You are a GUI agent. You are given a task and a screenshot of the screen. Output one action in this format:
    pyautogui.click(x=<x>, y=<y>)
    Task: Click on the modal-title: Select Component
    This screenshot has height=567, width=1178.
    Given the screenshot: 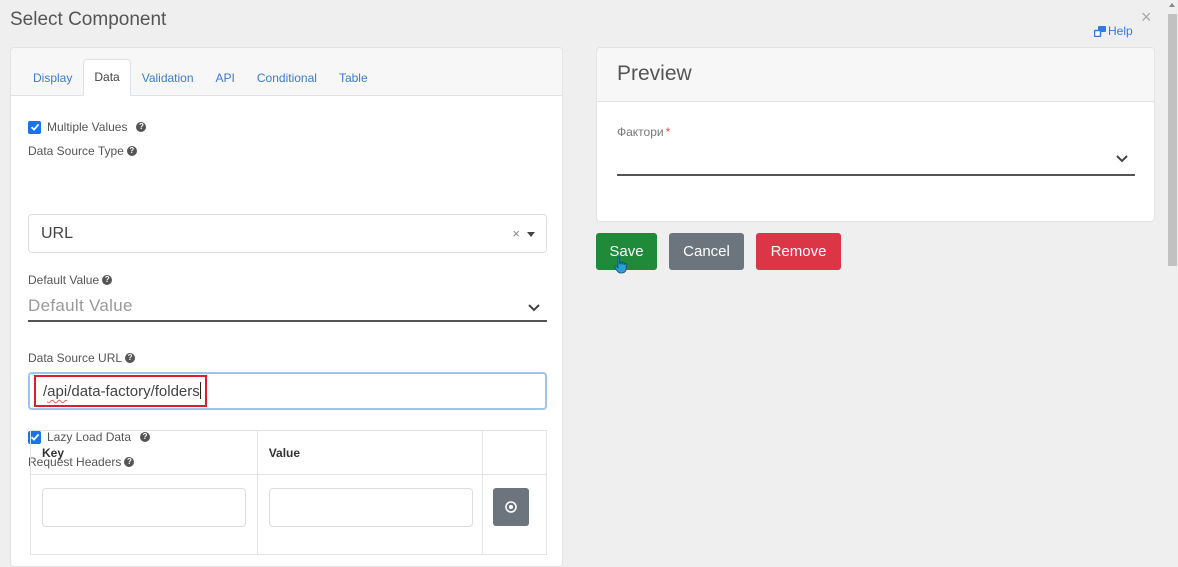 What is the action you would take?
    pyautogui.click(x=88, y=19)
    